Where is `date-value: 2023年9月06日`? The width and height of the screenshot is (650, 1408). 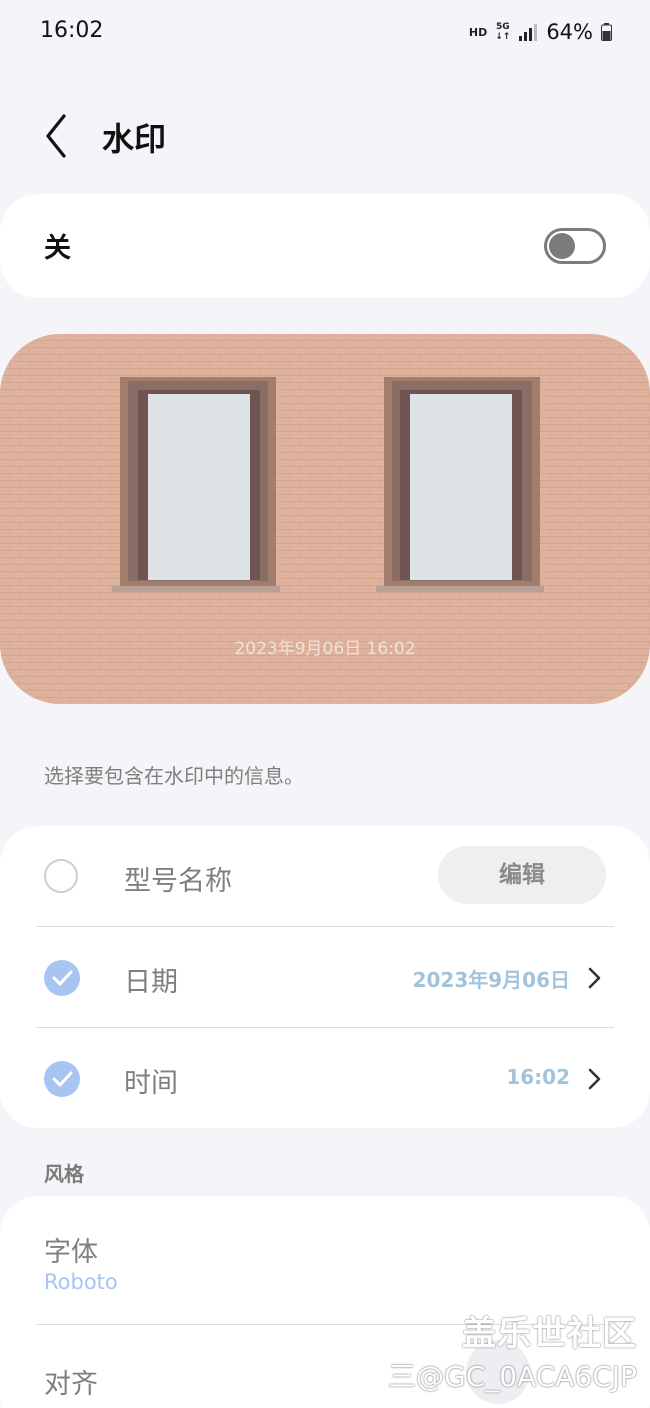
date-value: 2023年9月06日 is located at coordinates (491, 980).